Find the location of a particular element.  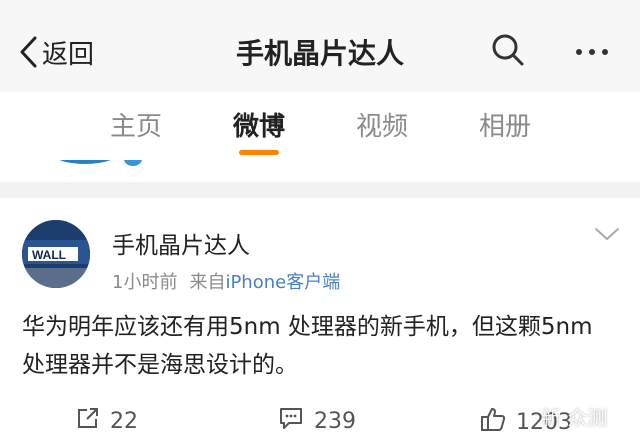

comment-button: 239 is located at coordinates (317, 421).